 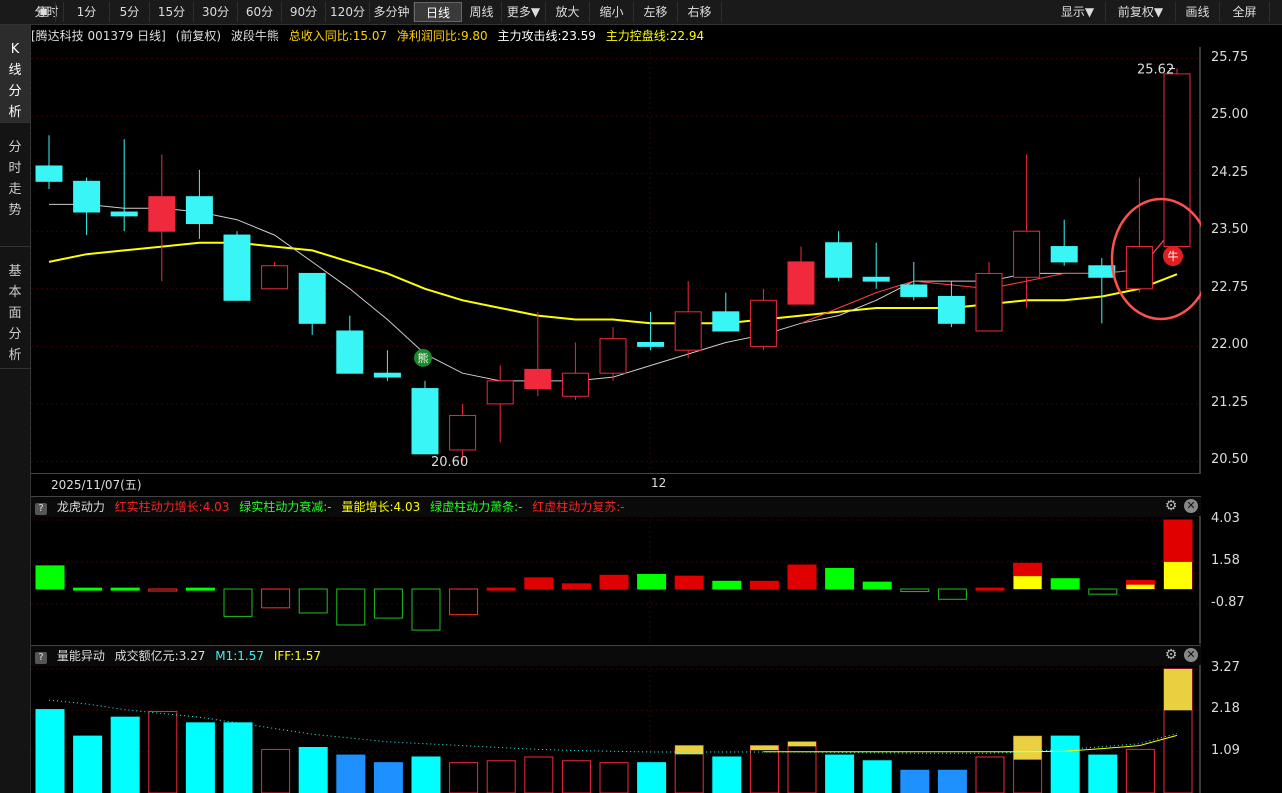 I want to click on toolbar-btn-8: 120分, so click(x=348, y=12).